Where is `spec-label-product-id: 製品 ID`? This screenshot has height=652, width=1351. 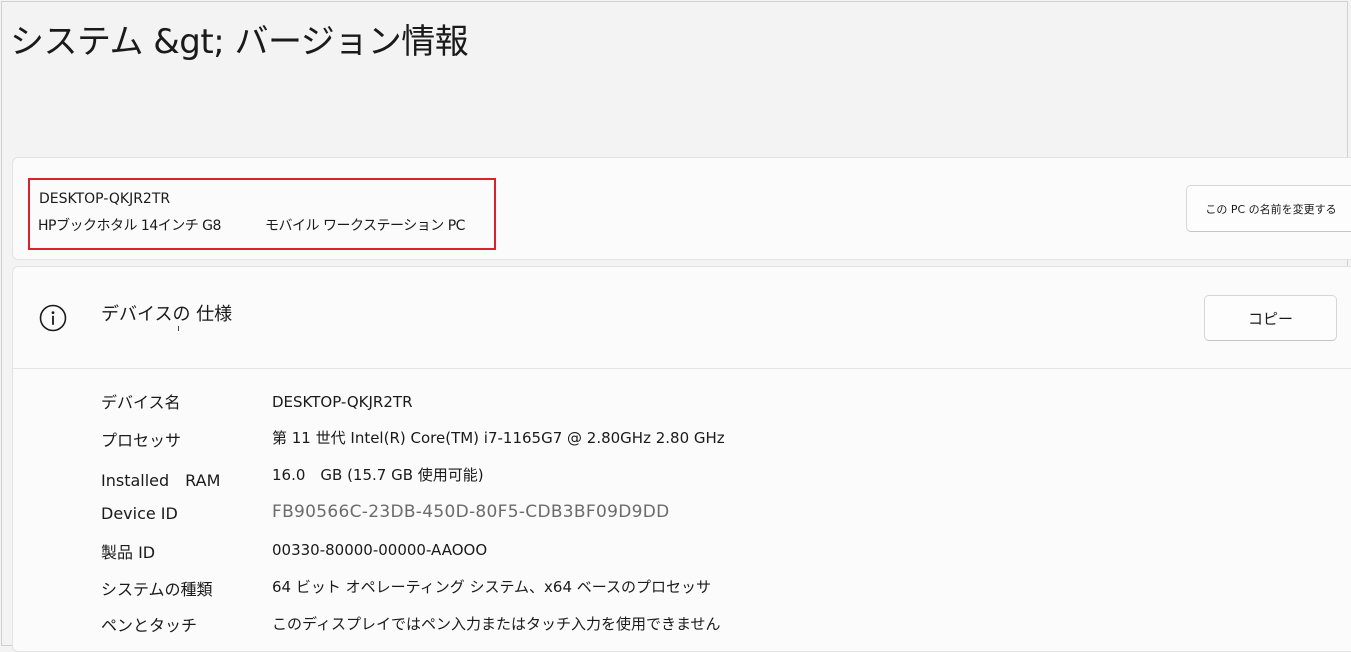 spec-label-product-id: 製品 ID is located at coordinates (128, 552).